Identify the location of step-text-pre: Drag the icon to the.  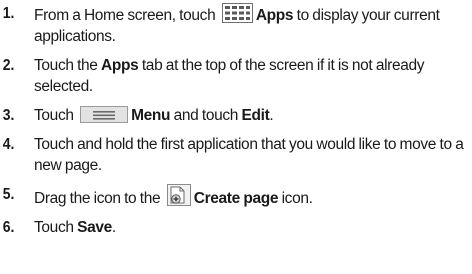
(99, 198).